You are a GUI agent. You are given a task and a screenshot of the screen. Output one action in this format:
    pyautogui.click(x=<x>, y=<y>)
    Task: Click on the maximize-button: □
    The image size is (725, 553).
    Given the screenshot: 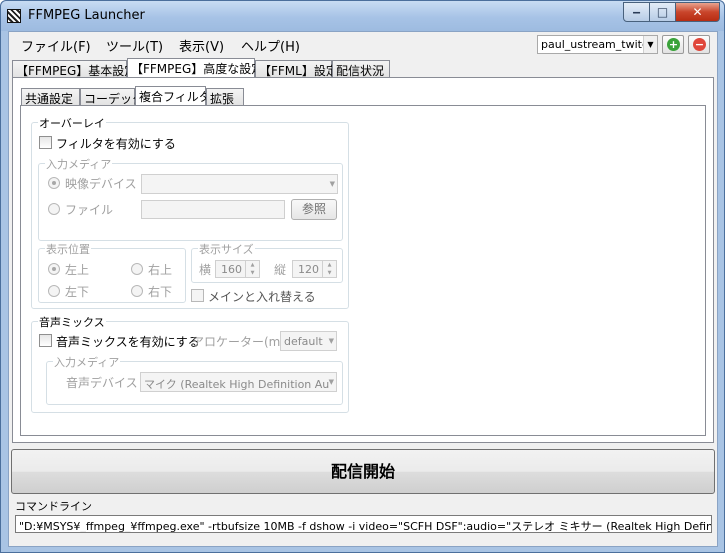 What is the action you would take?
    pyautogui.click(x=663, y=12)
    